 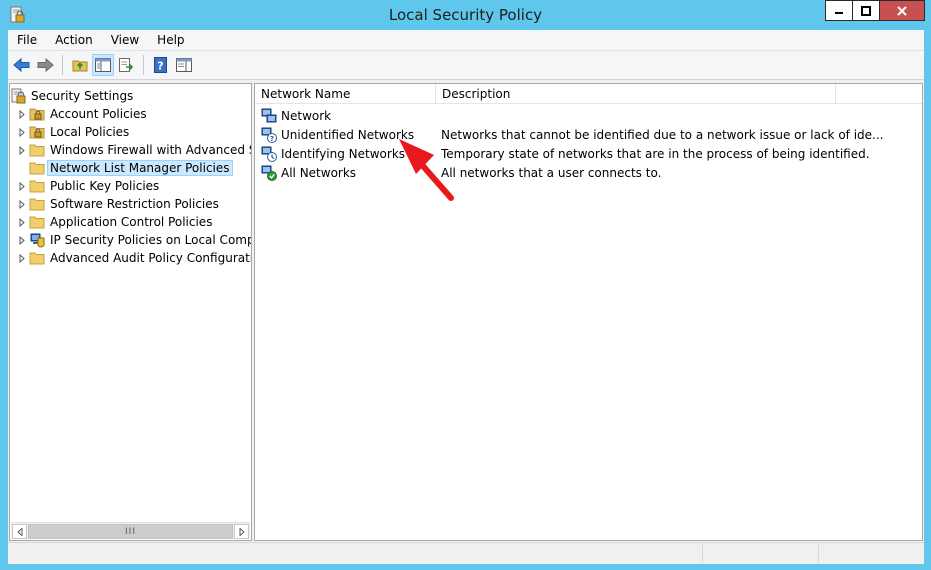 I want to click on tree-item-label: Software Restriction Policies, so click(x=134, y=204).